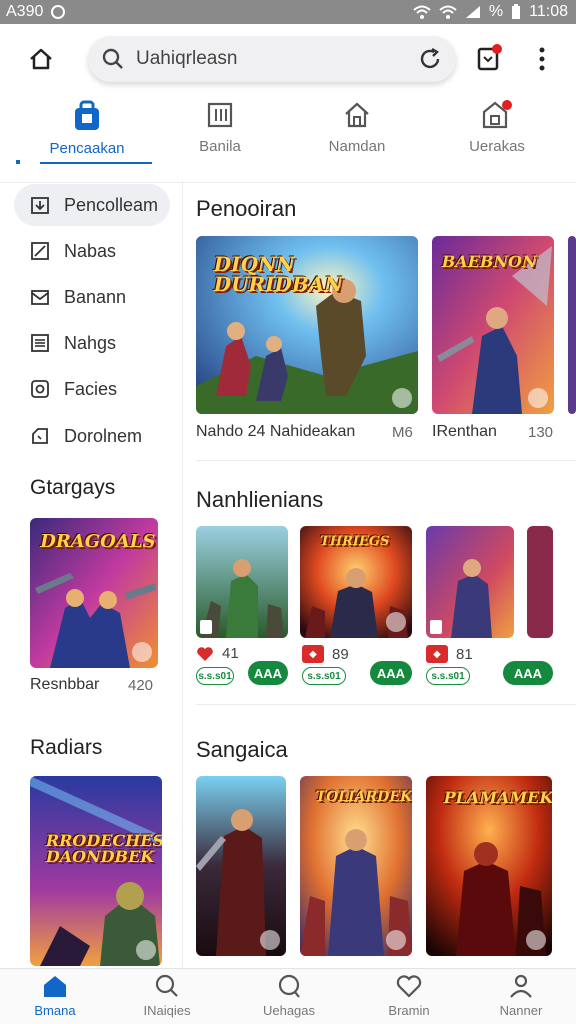 This screenshot has height=1024, width=576. Describe the element at coordinates (357, 136) in the screenshot. I see `tab-namdan: Namdan` at that location.